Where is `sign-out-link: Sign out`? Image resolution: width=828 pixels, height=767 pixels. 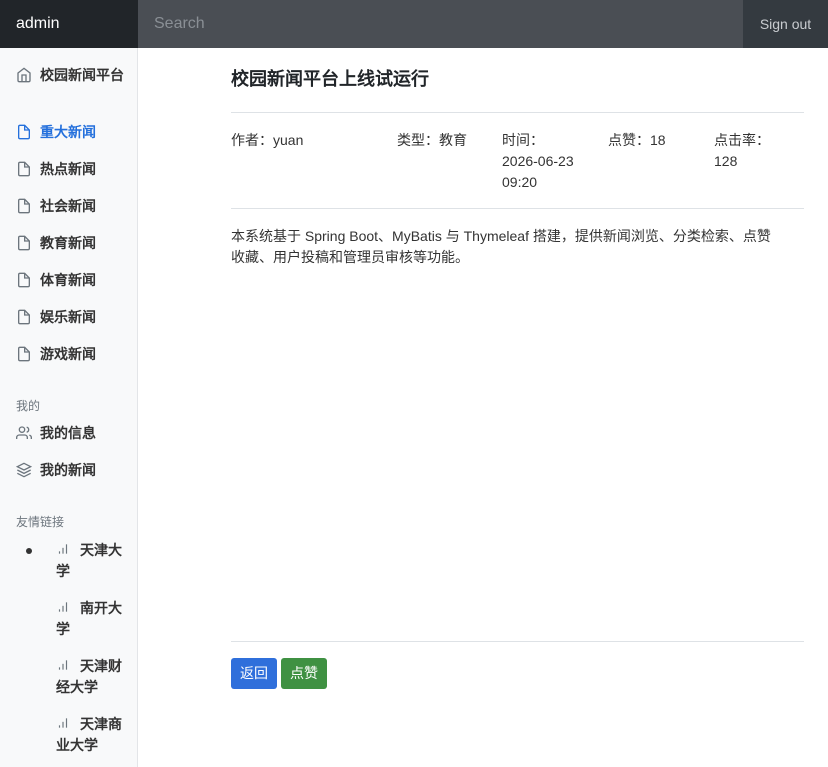
sign-out-link: Sign out is located at coordinates (785, 24).